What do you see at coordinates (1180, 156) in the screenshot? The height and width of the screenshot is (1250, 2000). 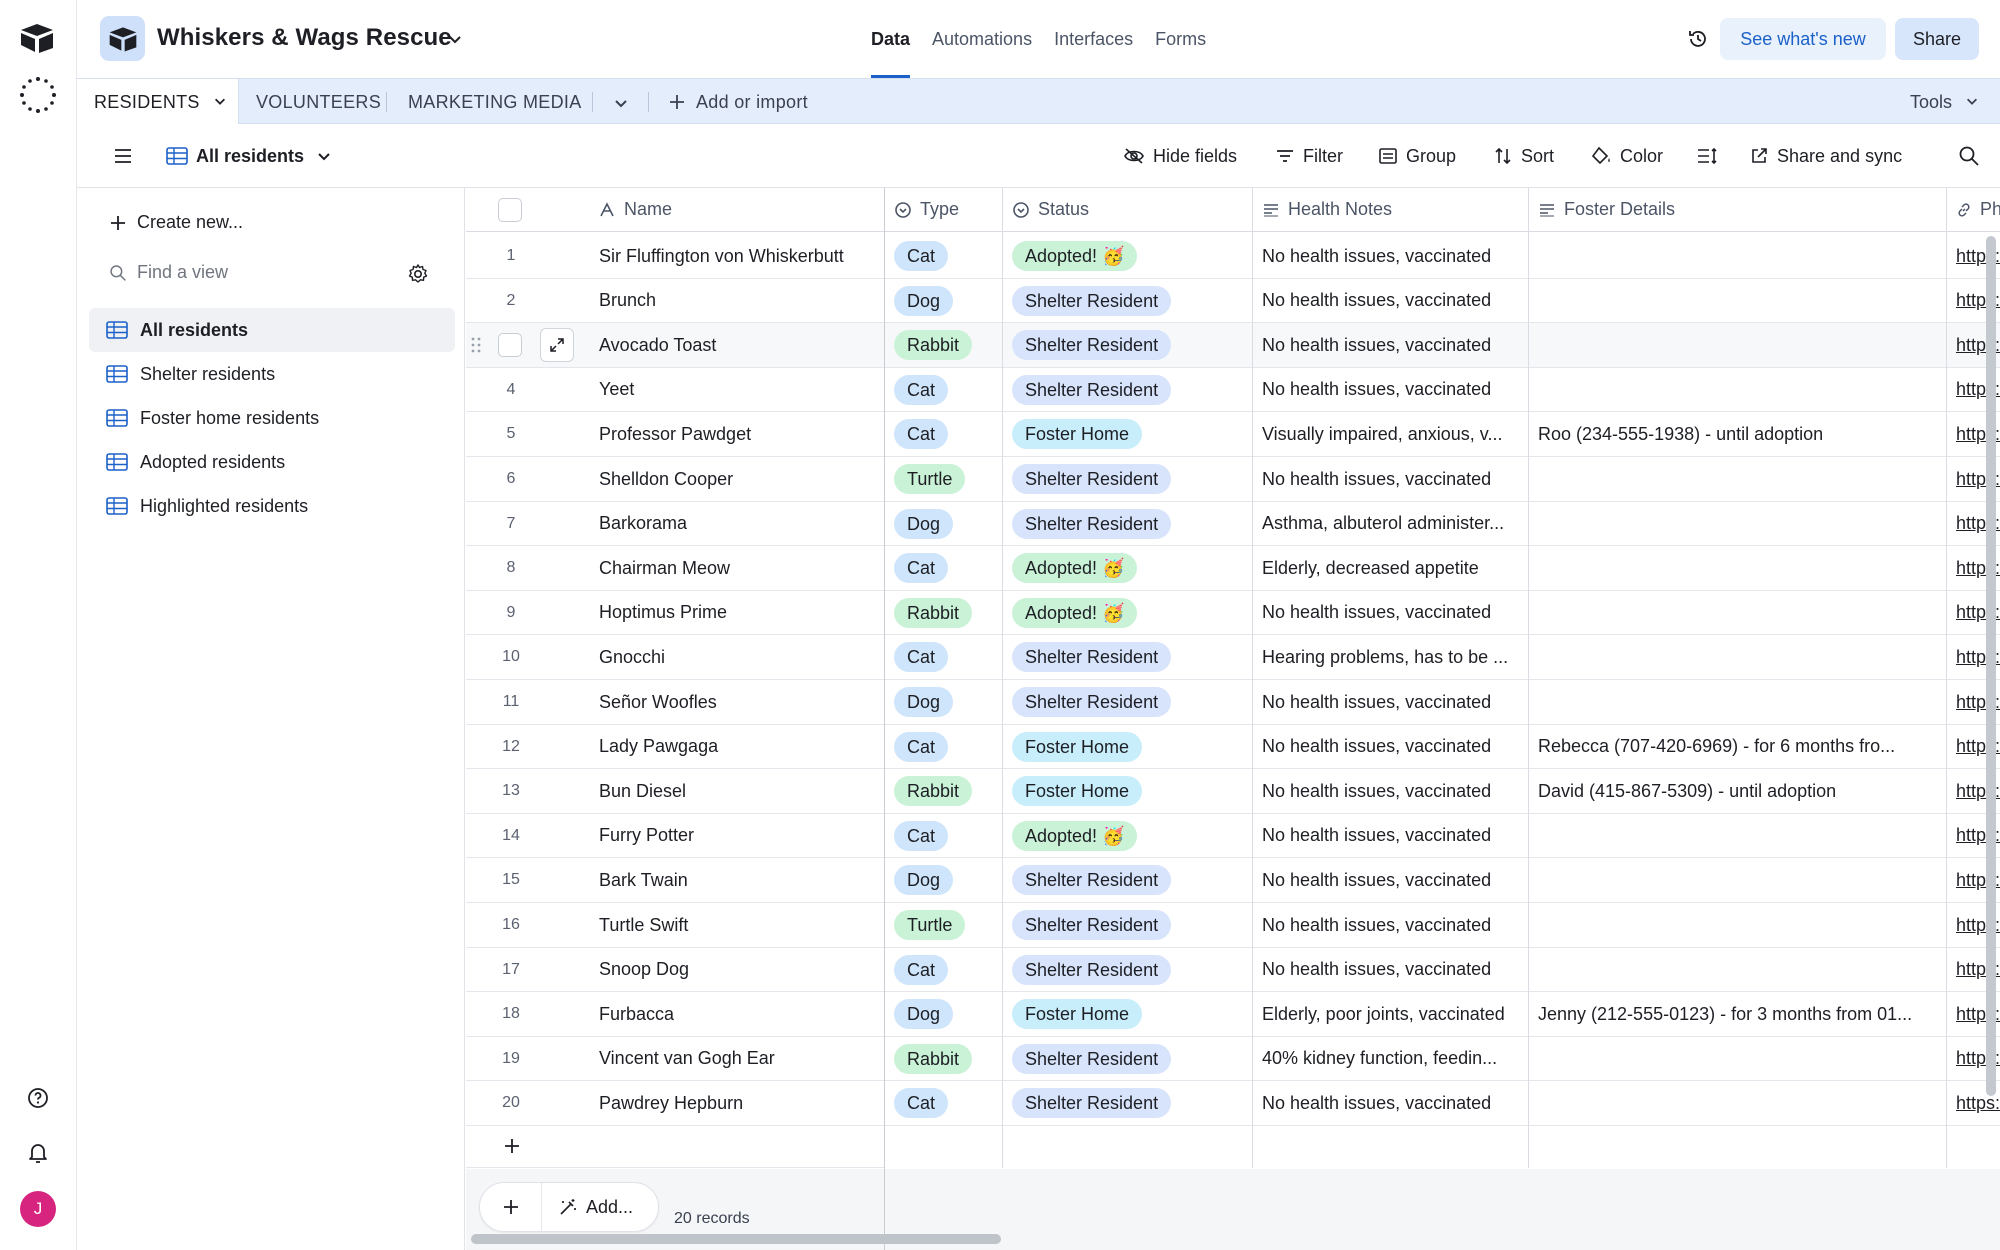 I see `hide-fields-button: Hide fields` at bounding box center [1180, 156].